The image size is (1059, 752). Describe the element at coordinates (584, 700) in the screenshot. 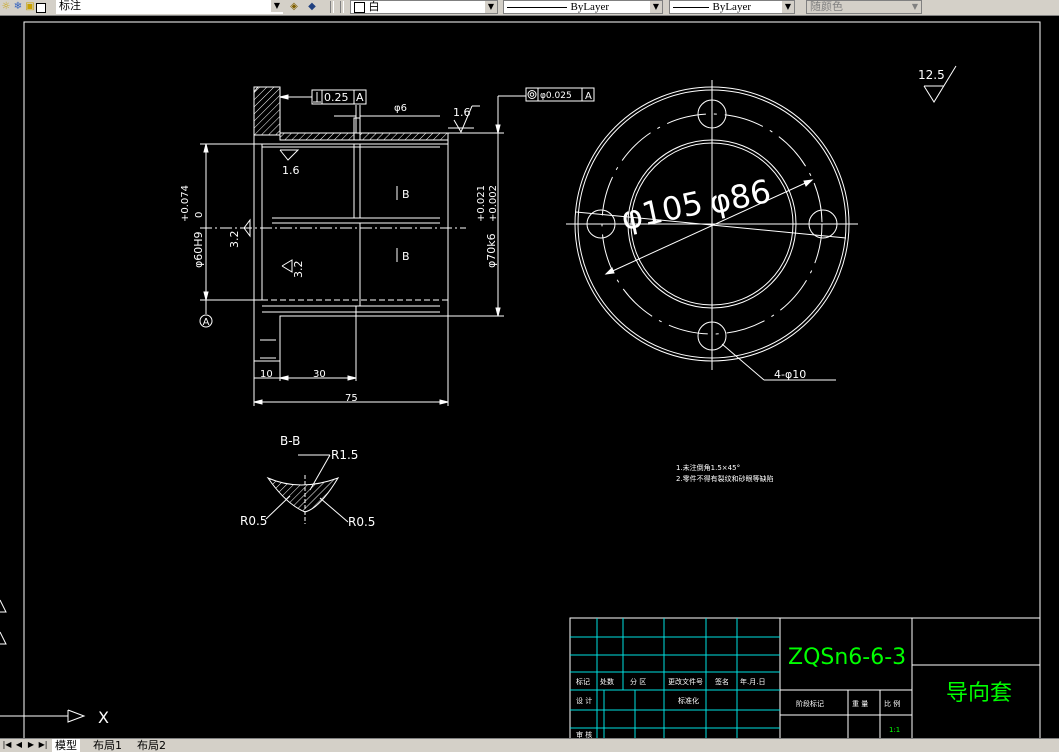

I see `tb-design: 设 计` at that location.